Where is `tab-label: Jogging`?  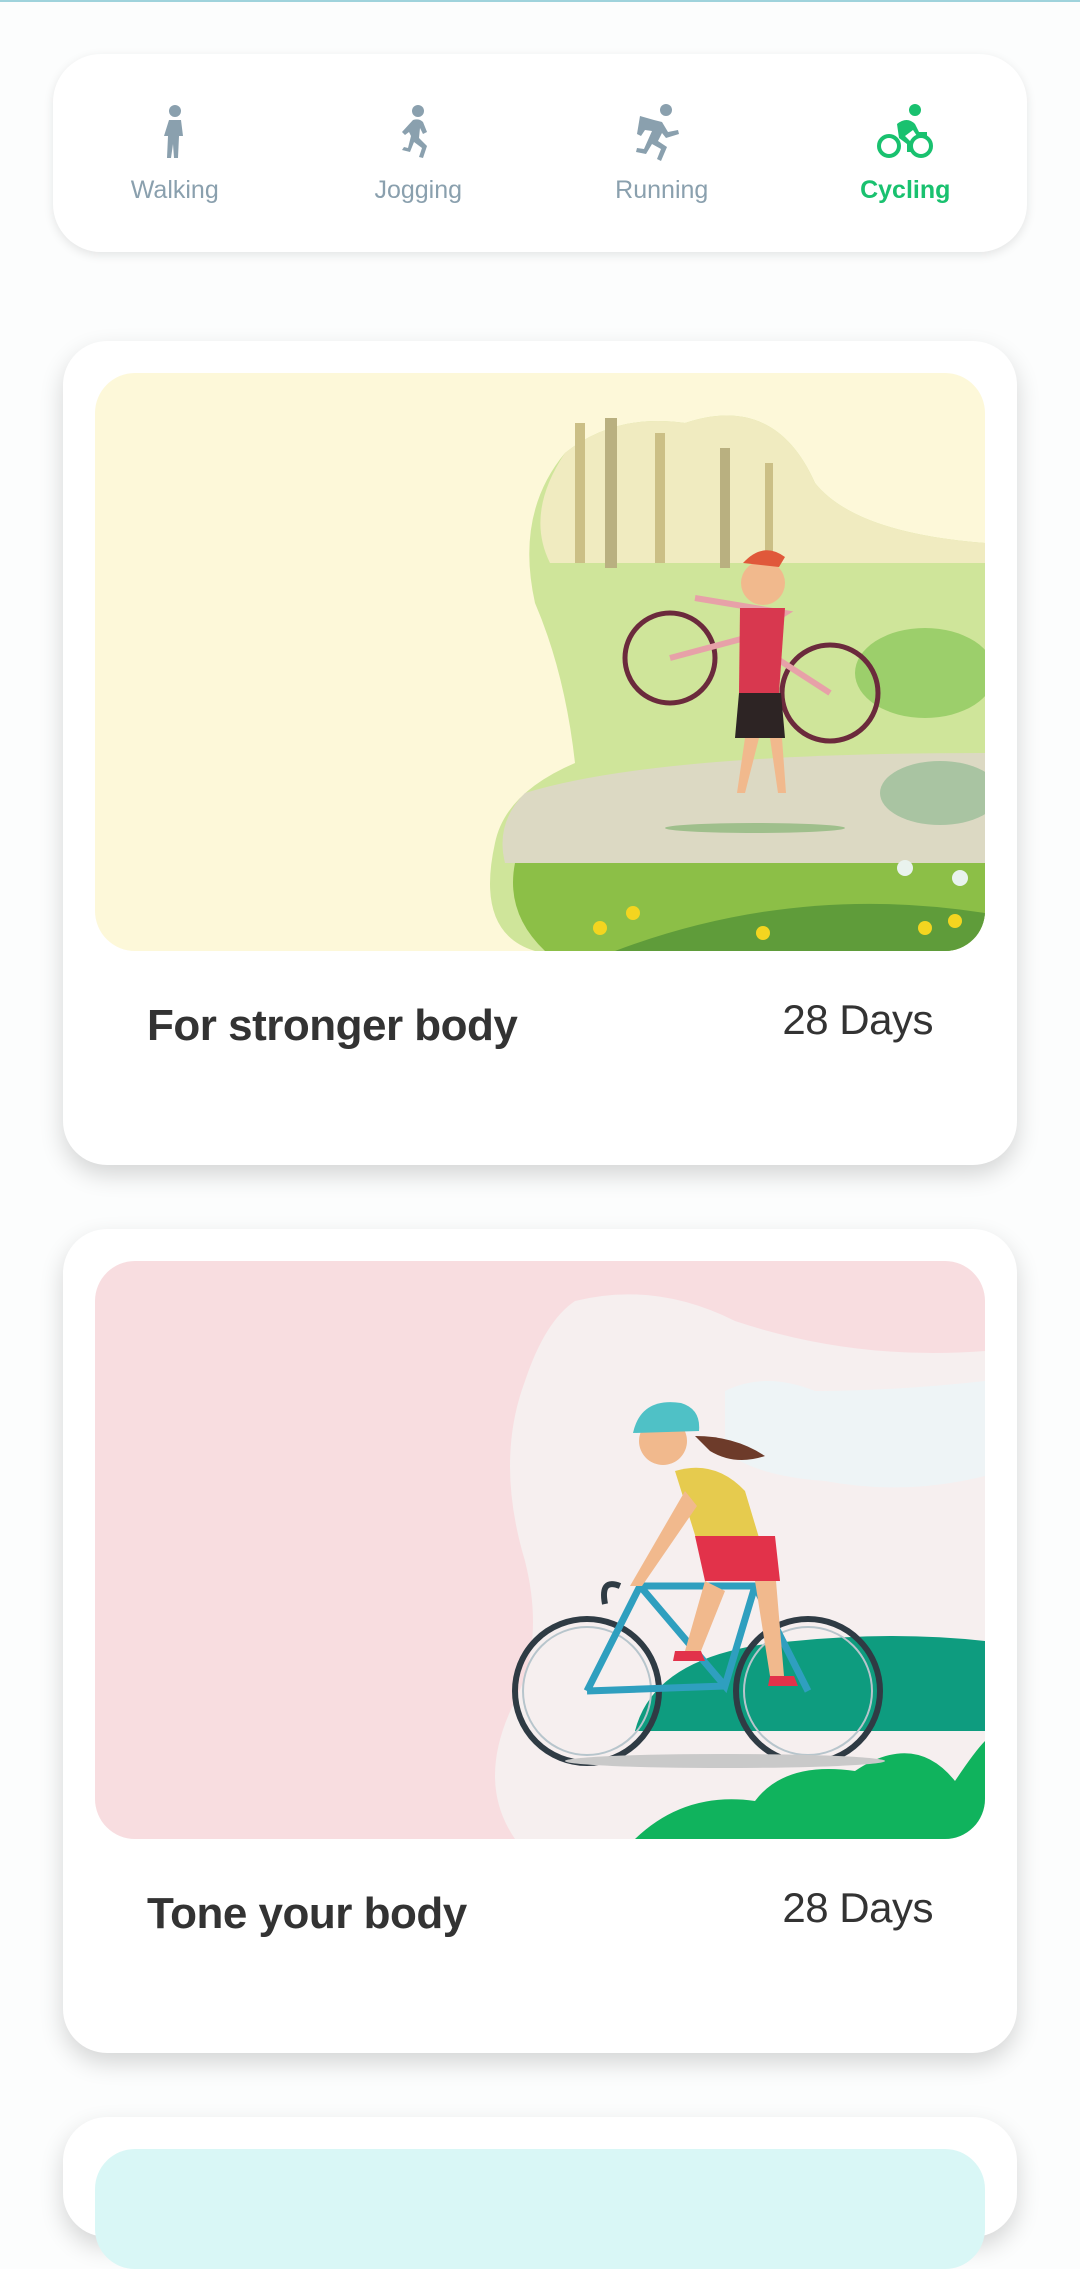
tab-label: Jogging is located at coordinates (418, 189).